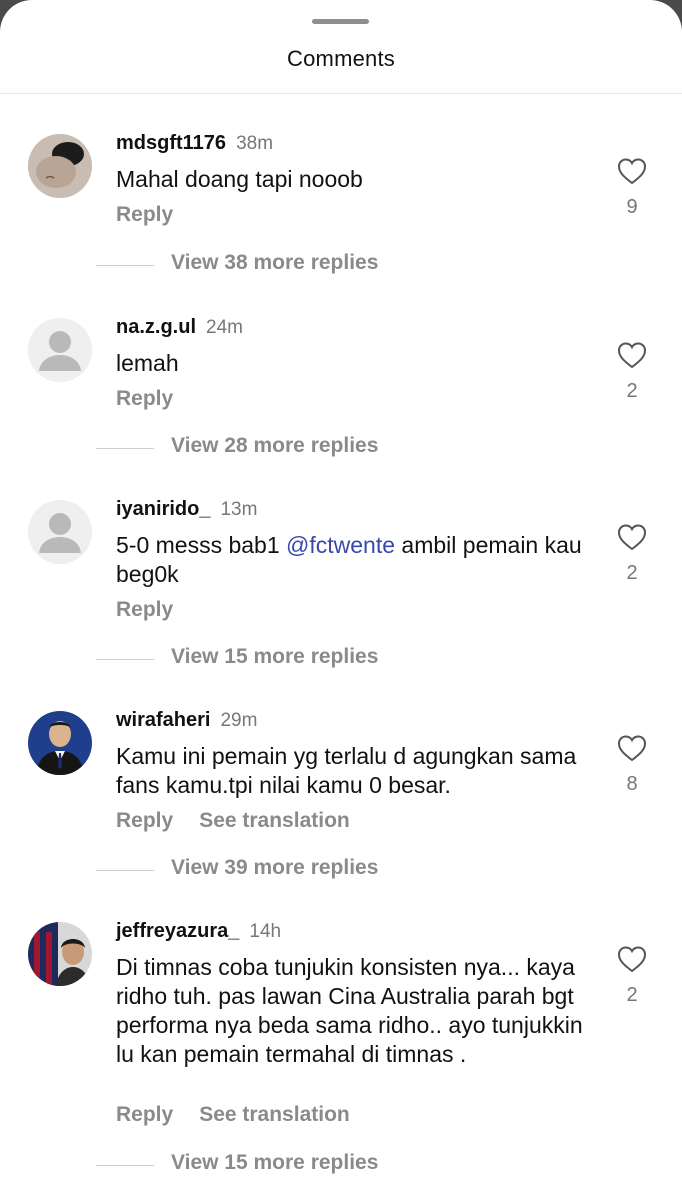 This screenshot has height=1200, width=682. I want to click on mention-link: @fctwente, so click(340, 545).